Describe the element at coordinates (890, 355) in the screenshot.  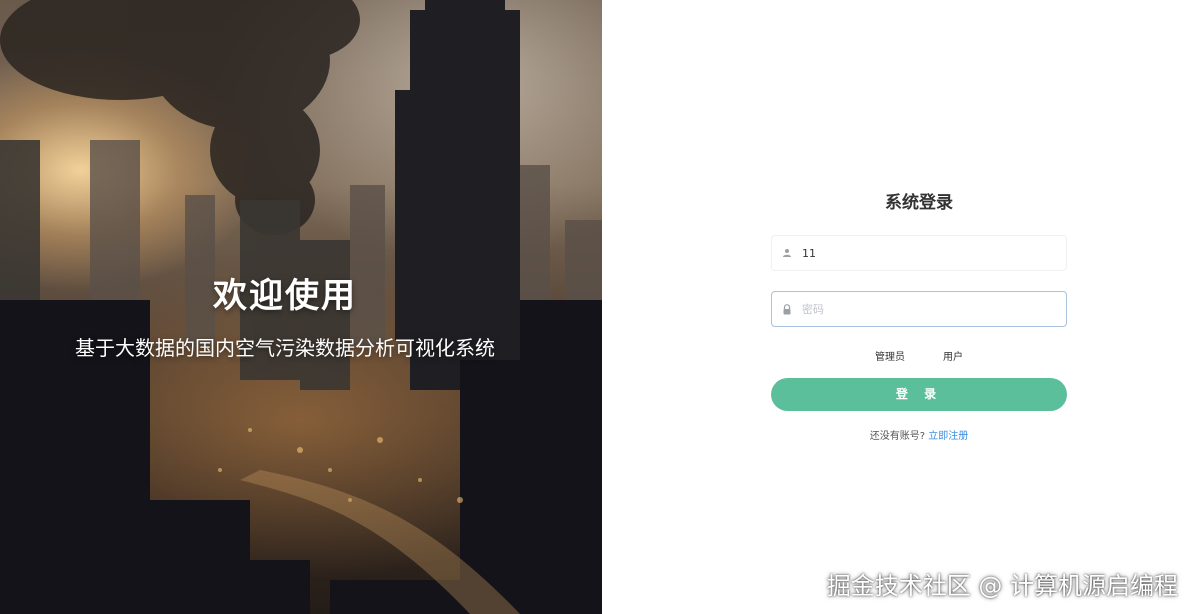
I see `role-option-admin: 管理员` at that location.